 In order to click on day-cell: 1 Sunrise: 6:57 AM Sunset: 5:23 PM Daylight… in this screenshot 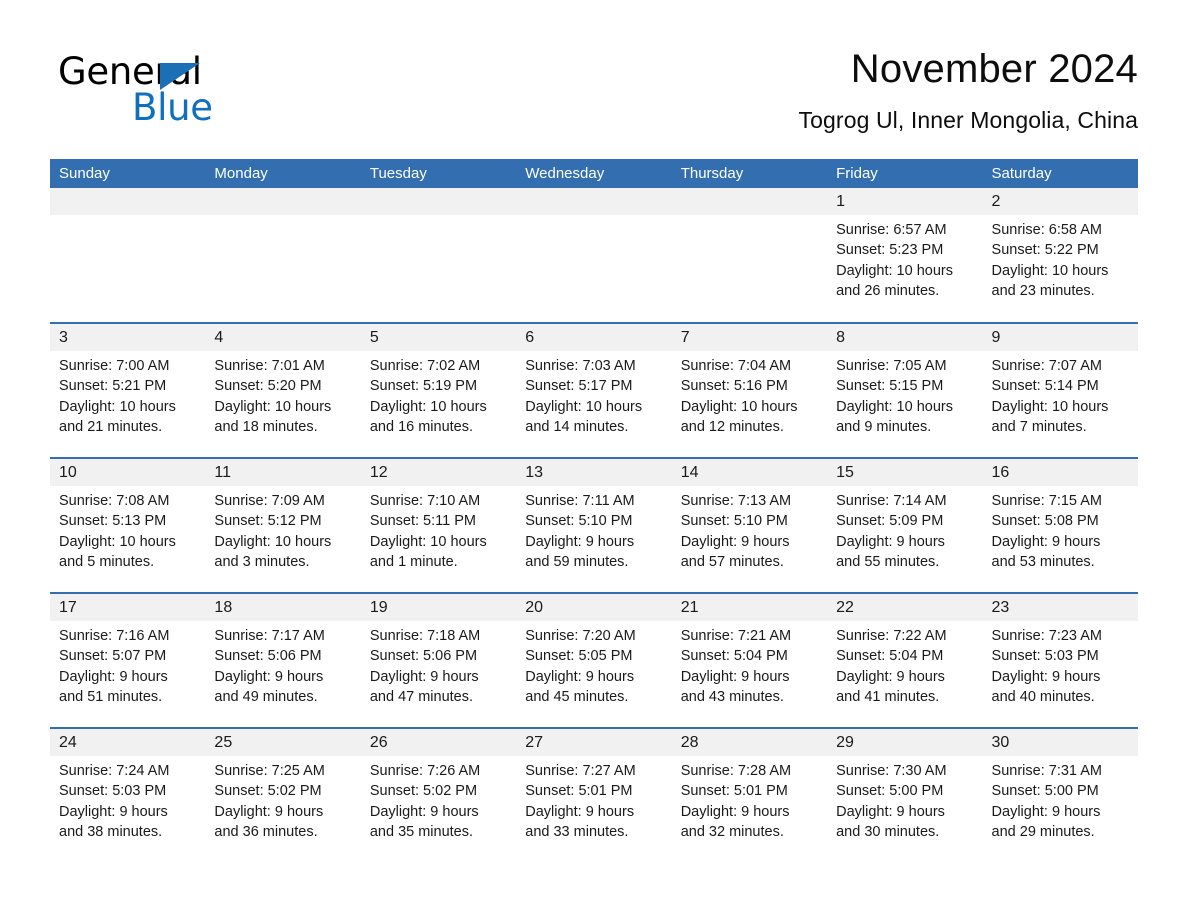, I will do `click(905, 255)`.